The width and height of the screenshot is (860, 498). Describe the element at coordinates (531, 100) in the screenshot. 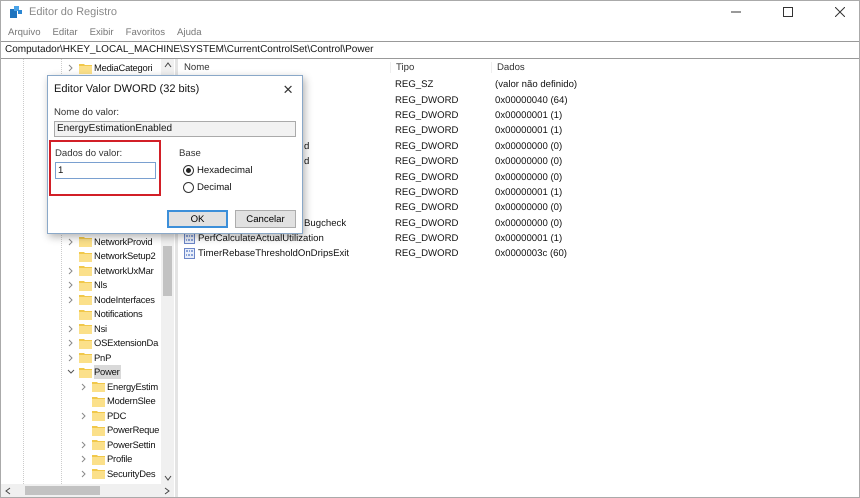

I see `value-data: 0x00000040 (64)` at that location.